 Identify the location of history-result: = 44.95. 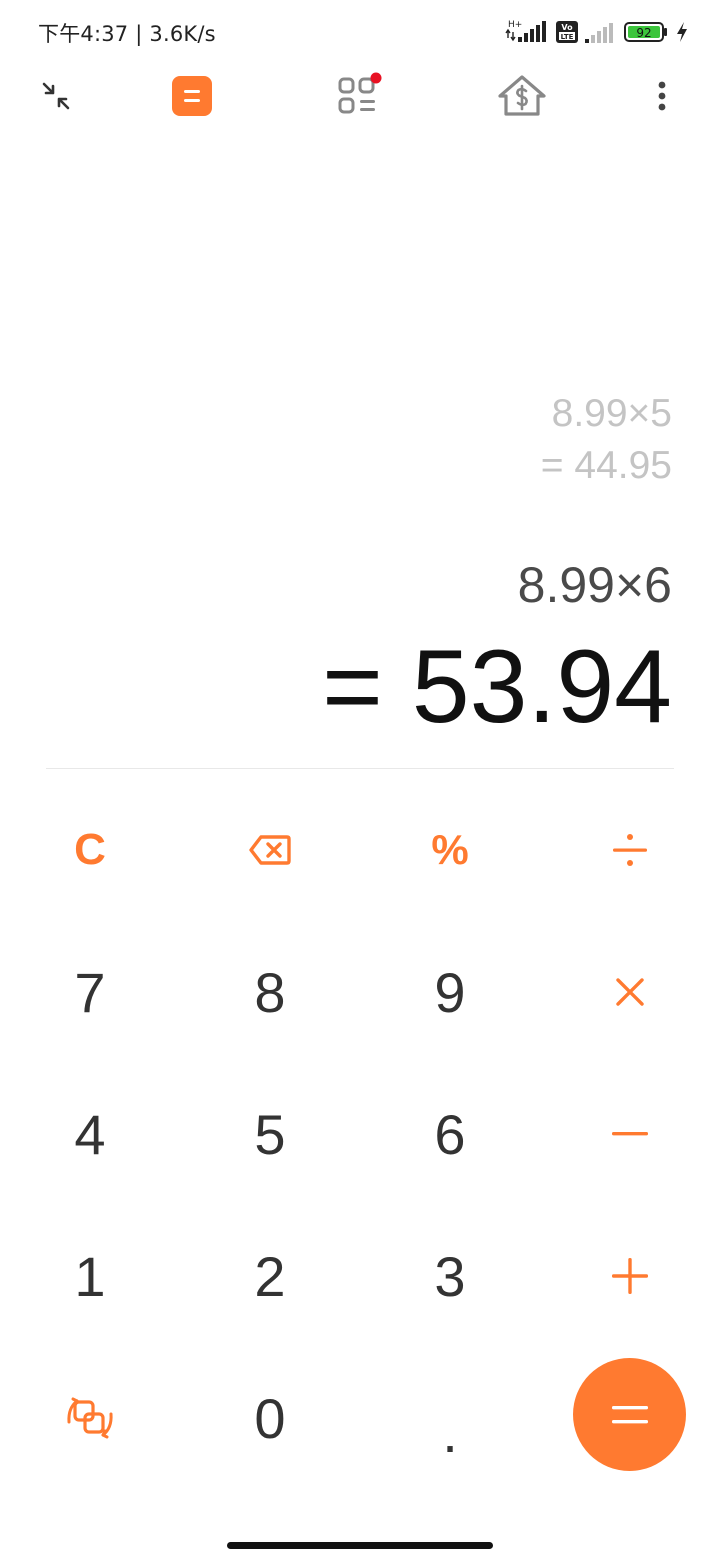
(606, 466).